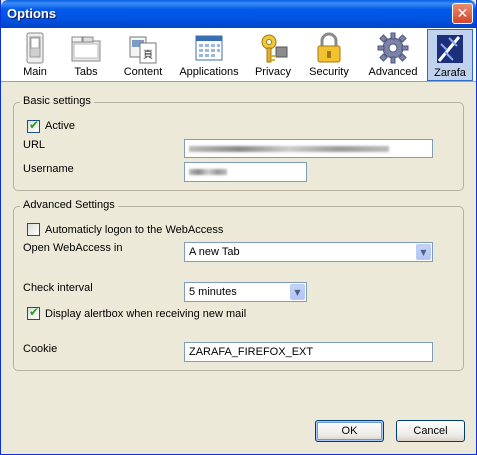  I want to click on active-label: Active, so click(60, 126).